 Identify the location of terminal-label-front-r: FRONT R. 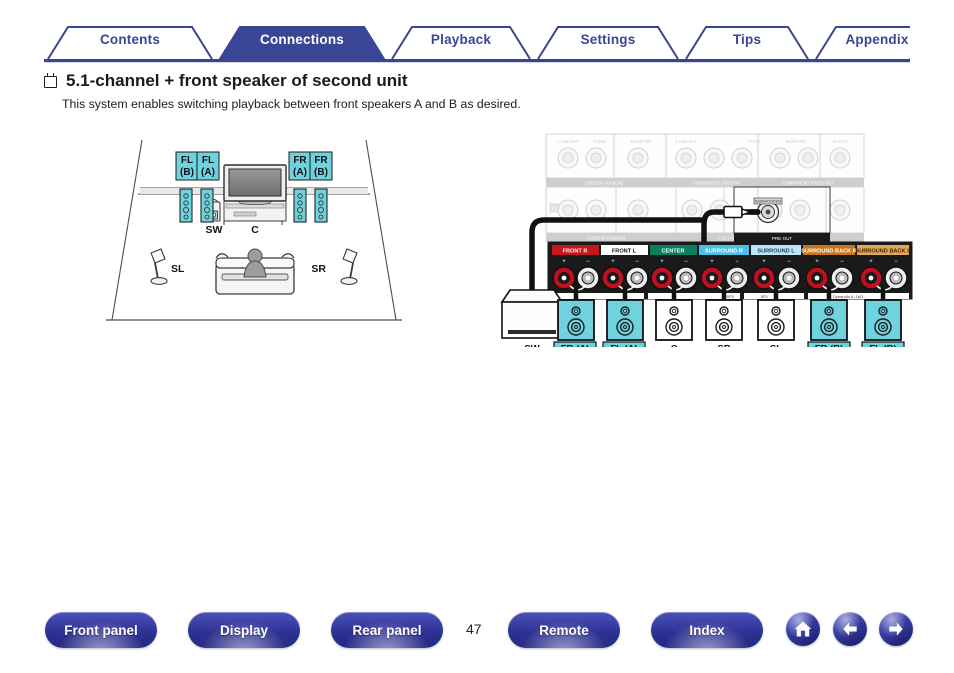
(575, 252).